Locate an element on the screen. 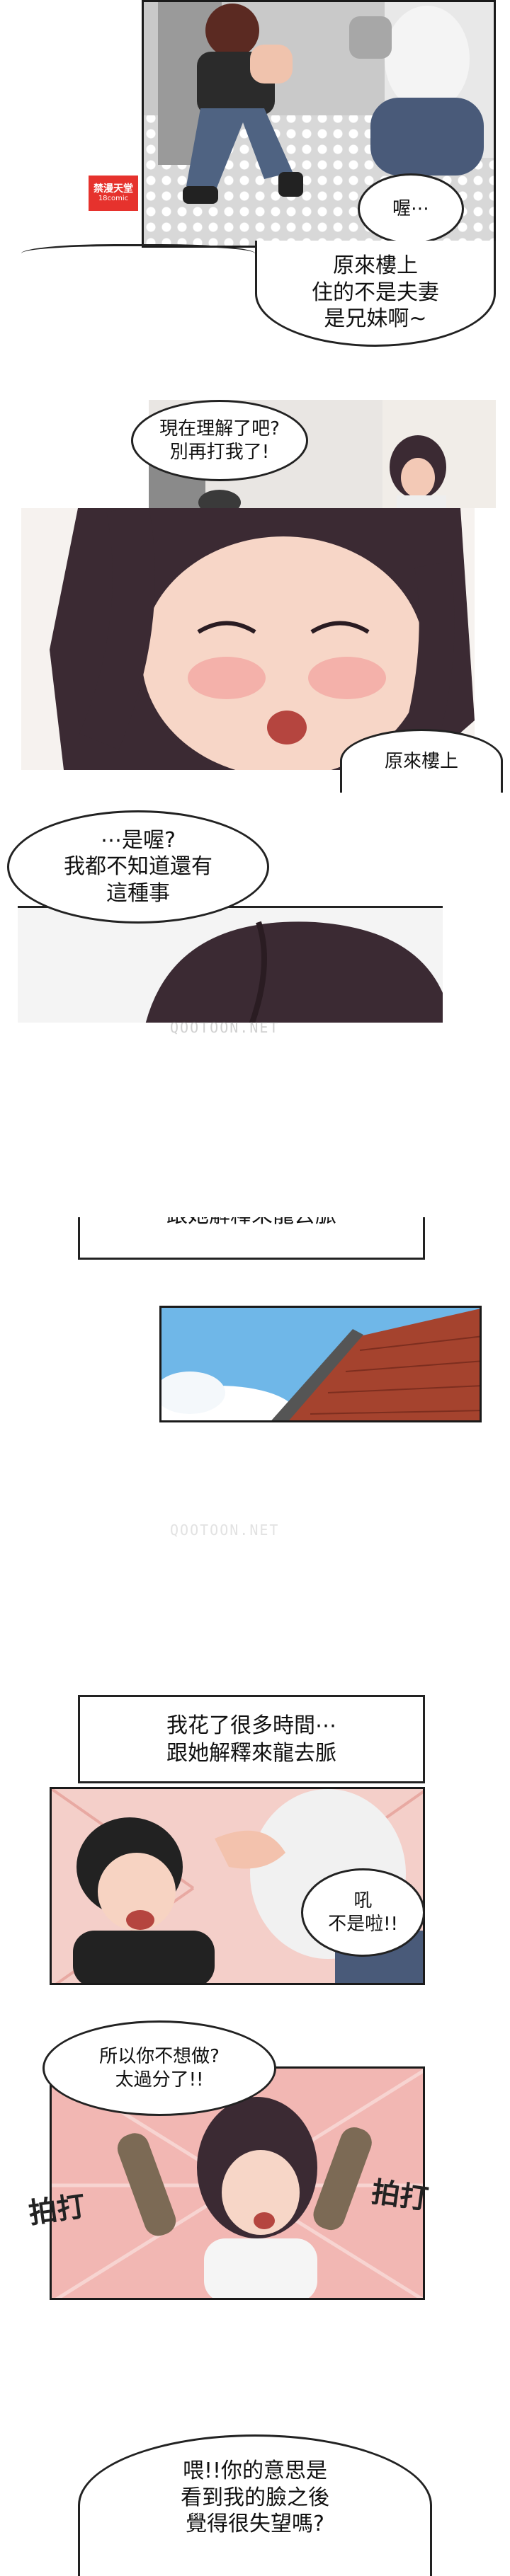  speech-bubble-no: 吼 不是啦!! is located at coordinates (363, 1912).